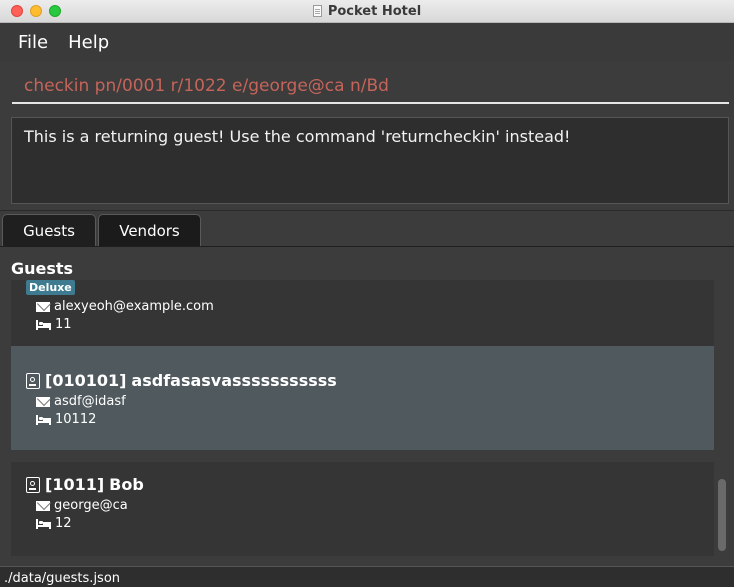  What do you see at coordinates (91, 505) in the screenshot?
I see `guest-email: george@ca` at bounding box center [91, 505].